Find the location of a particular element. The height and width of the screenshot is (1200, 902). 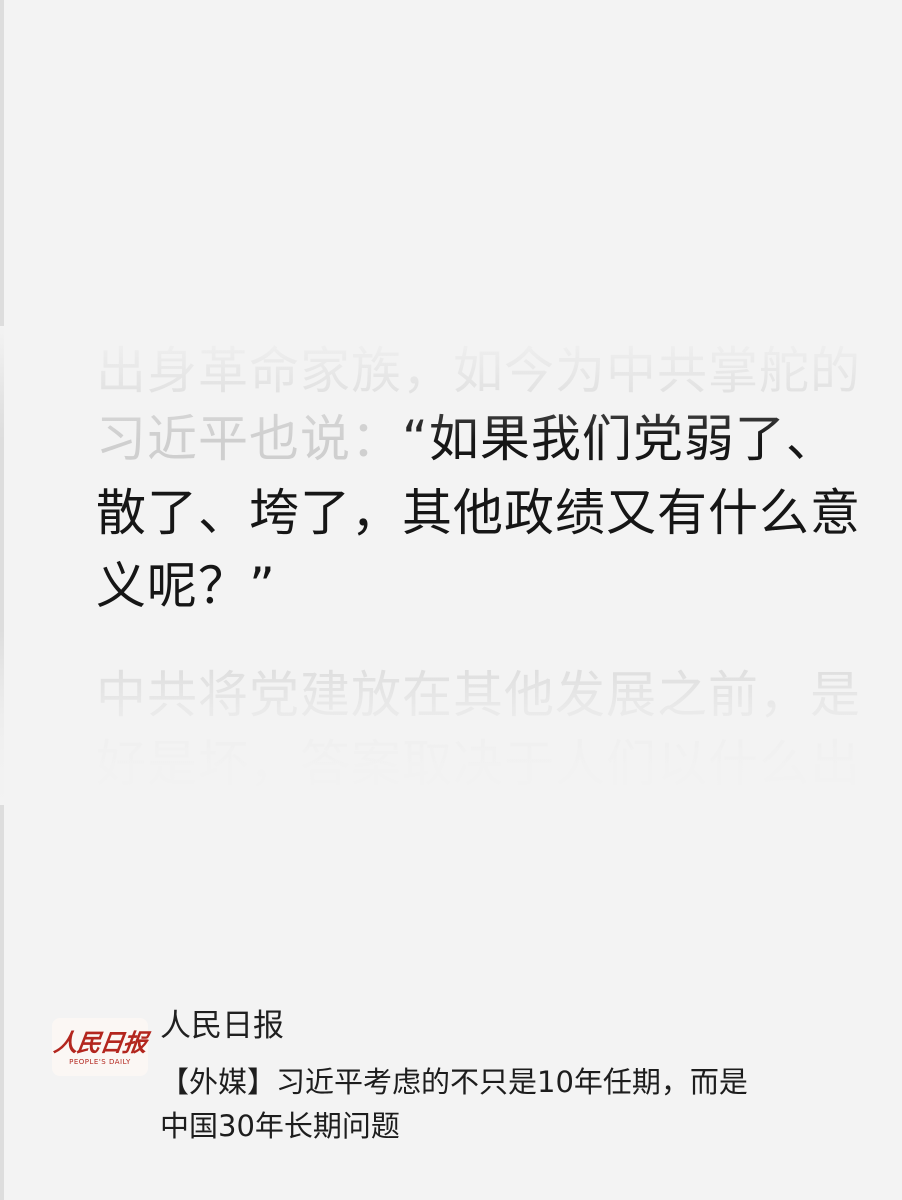

quote-line-three: 散了、垮了，其他政绩又有什么意 is located at coordinates (478, 513).